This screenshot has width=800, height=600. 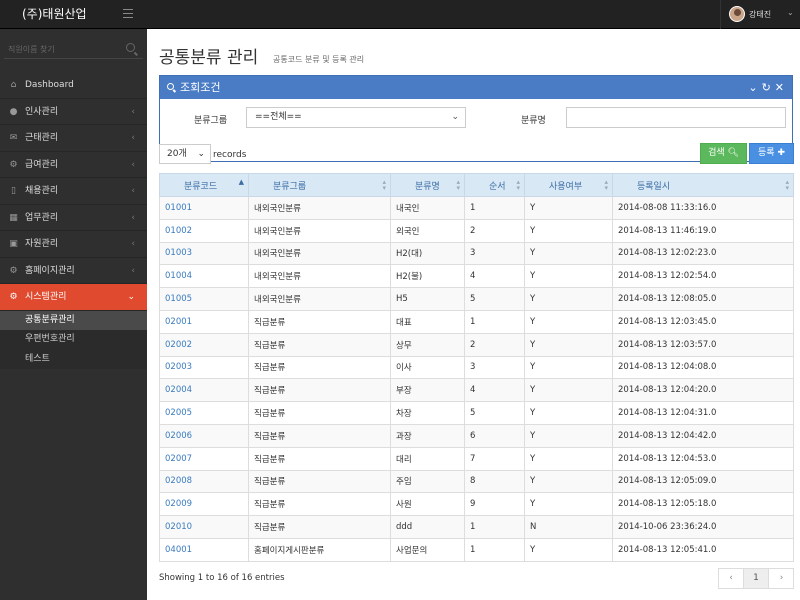 I want to click on column-header: 순서 ▴ ▾, so click(x=494, y=185).